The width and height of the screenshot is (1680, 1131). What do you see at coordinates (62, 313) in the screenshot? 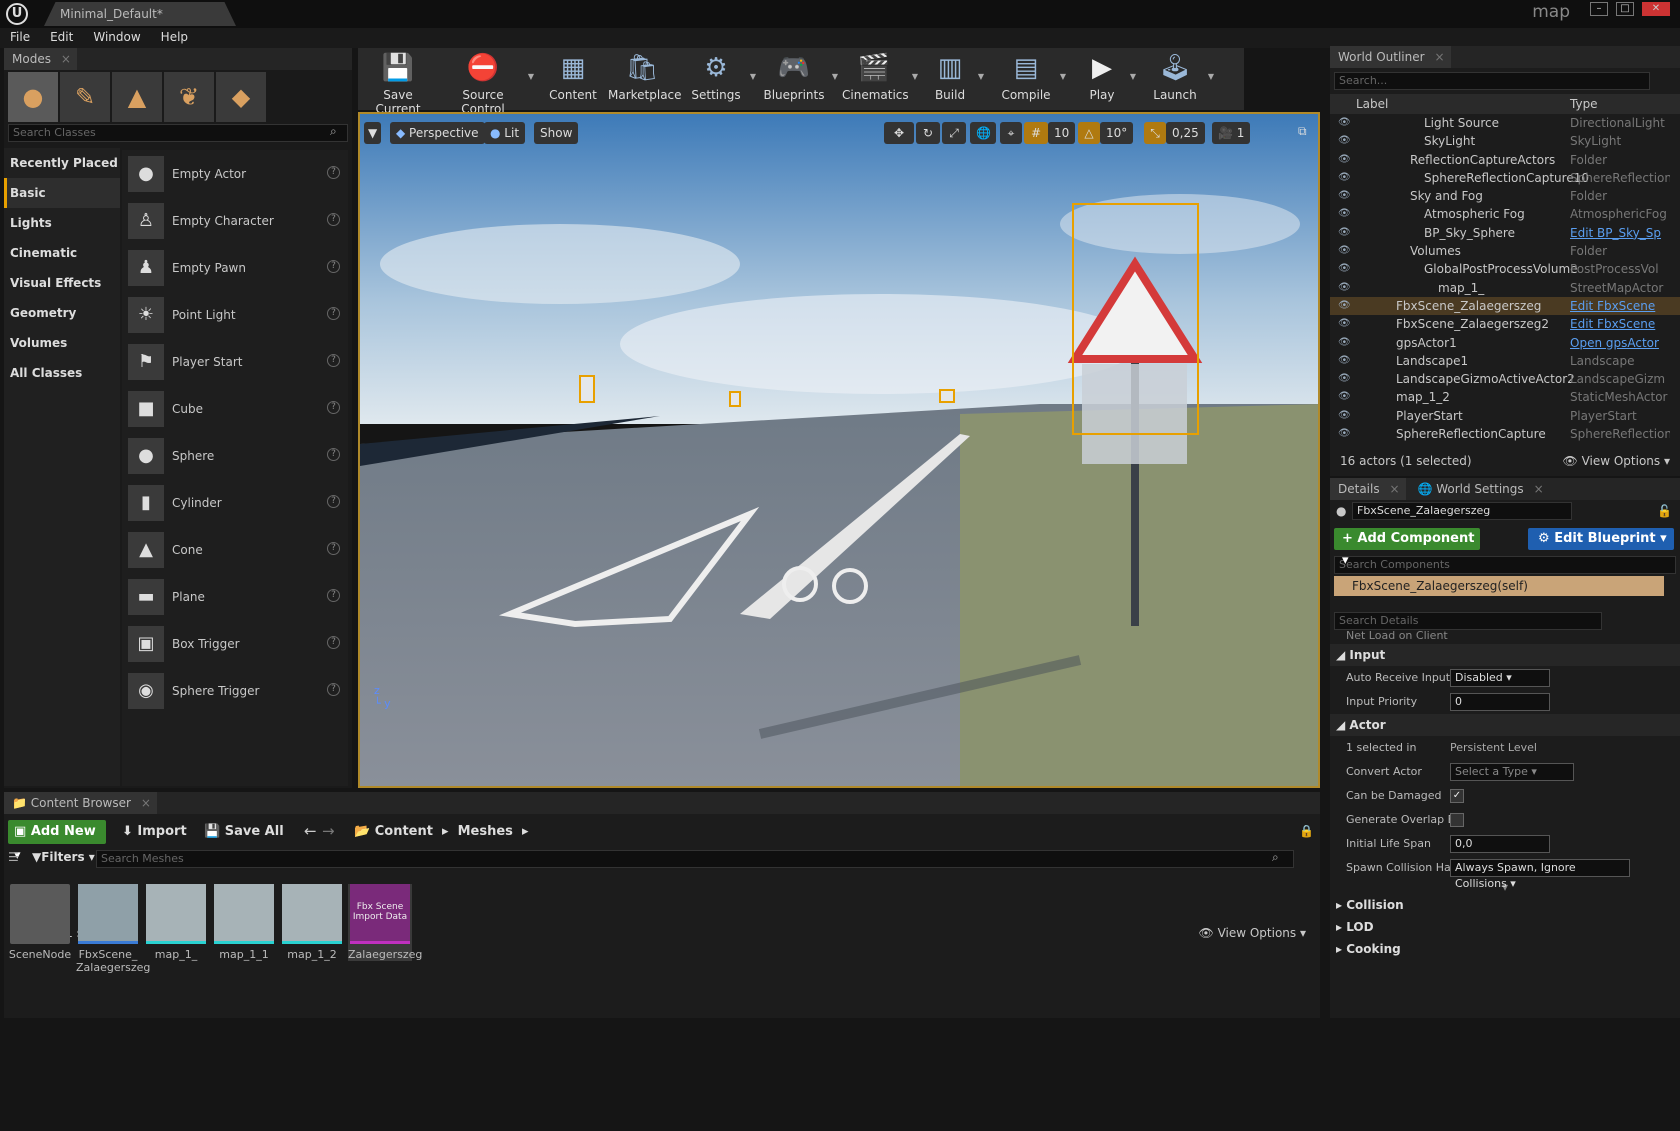
I see `category-geometry: Geometry` at bounding box center [62, 313].